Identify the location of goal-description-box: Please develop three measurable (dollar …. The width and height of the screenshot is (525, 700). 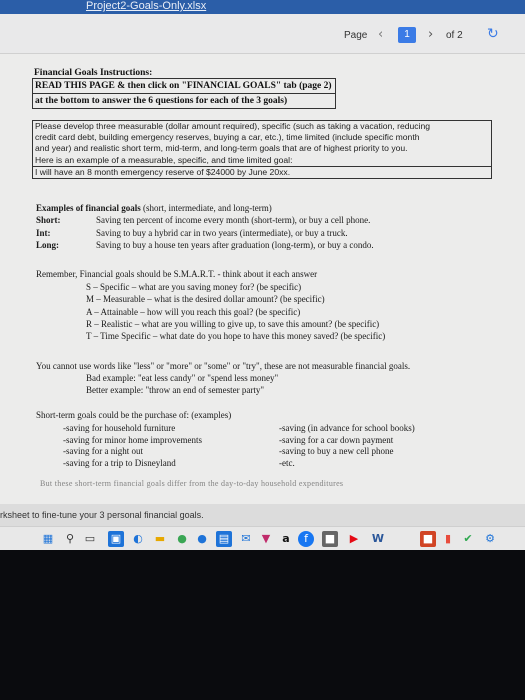
(262, 150).